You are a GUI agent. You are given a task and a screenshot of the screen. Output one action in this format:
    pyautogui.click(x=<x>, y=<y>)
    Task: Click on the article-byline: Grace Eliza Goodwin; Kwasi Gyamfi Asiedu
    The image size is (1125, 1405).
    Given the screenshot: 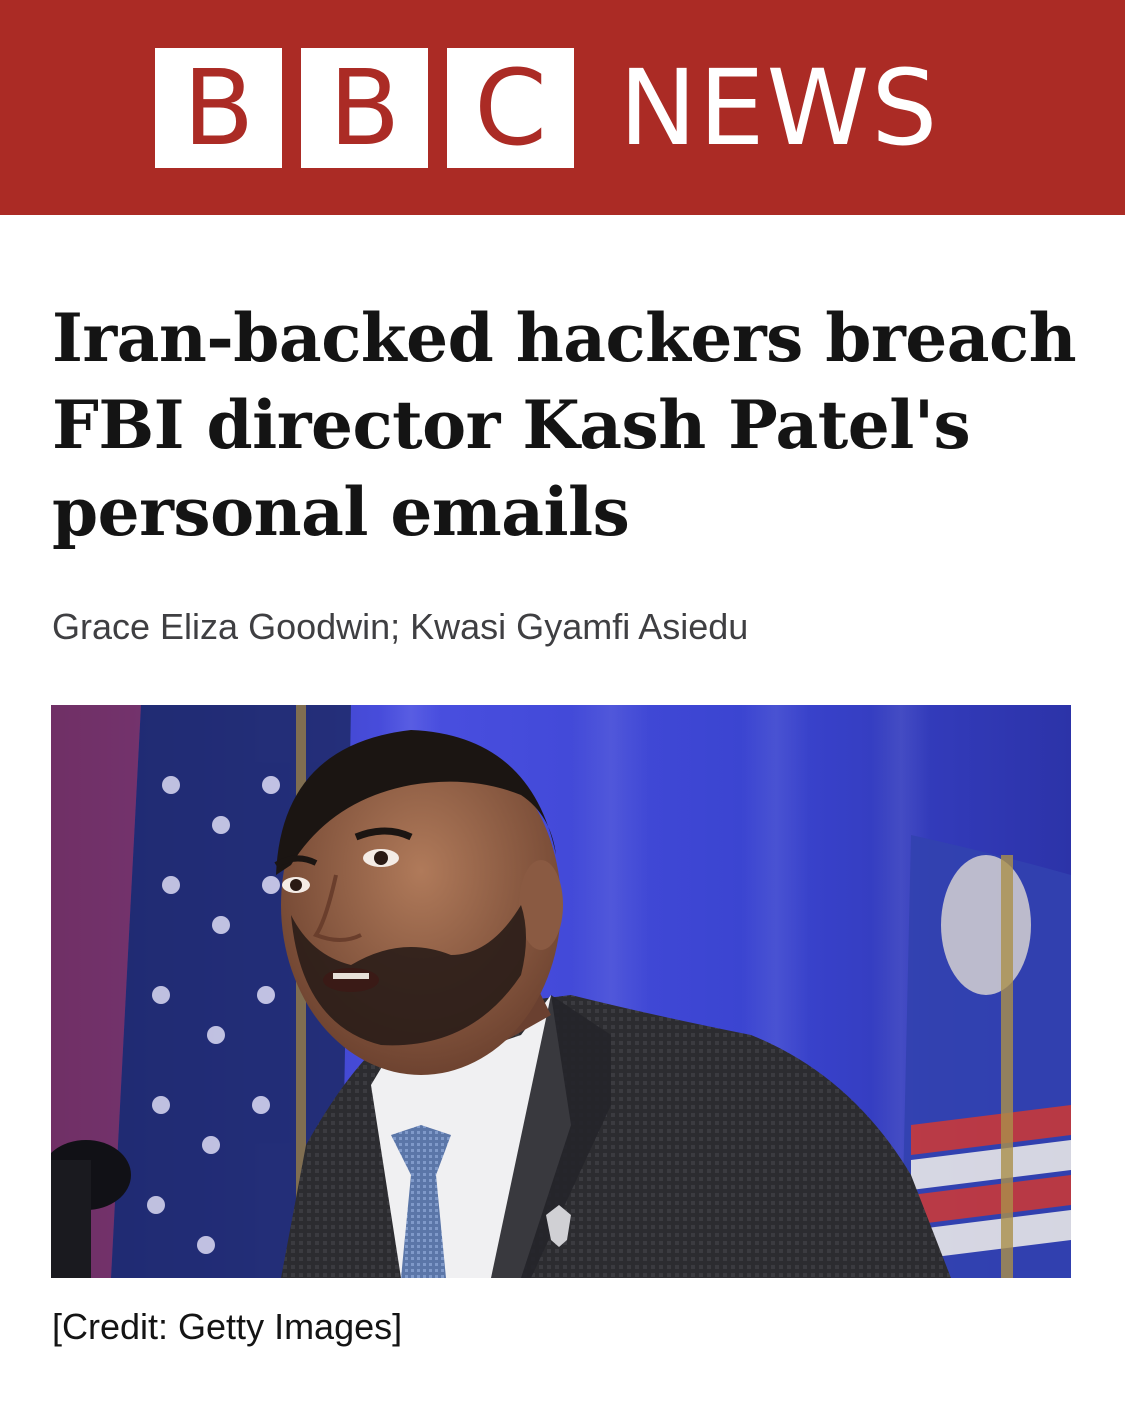 What is the action you would take?
    pyautogui.click(x=400, y=626)
    